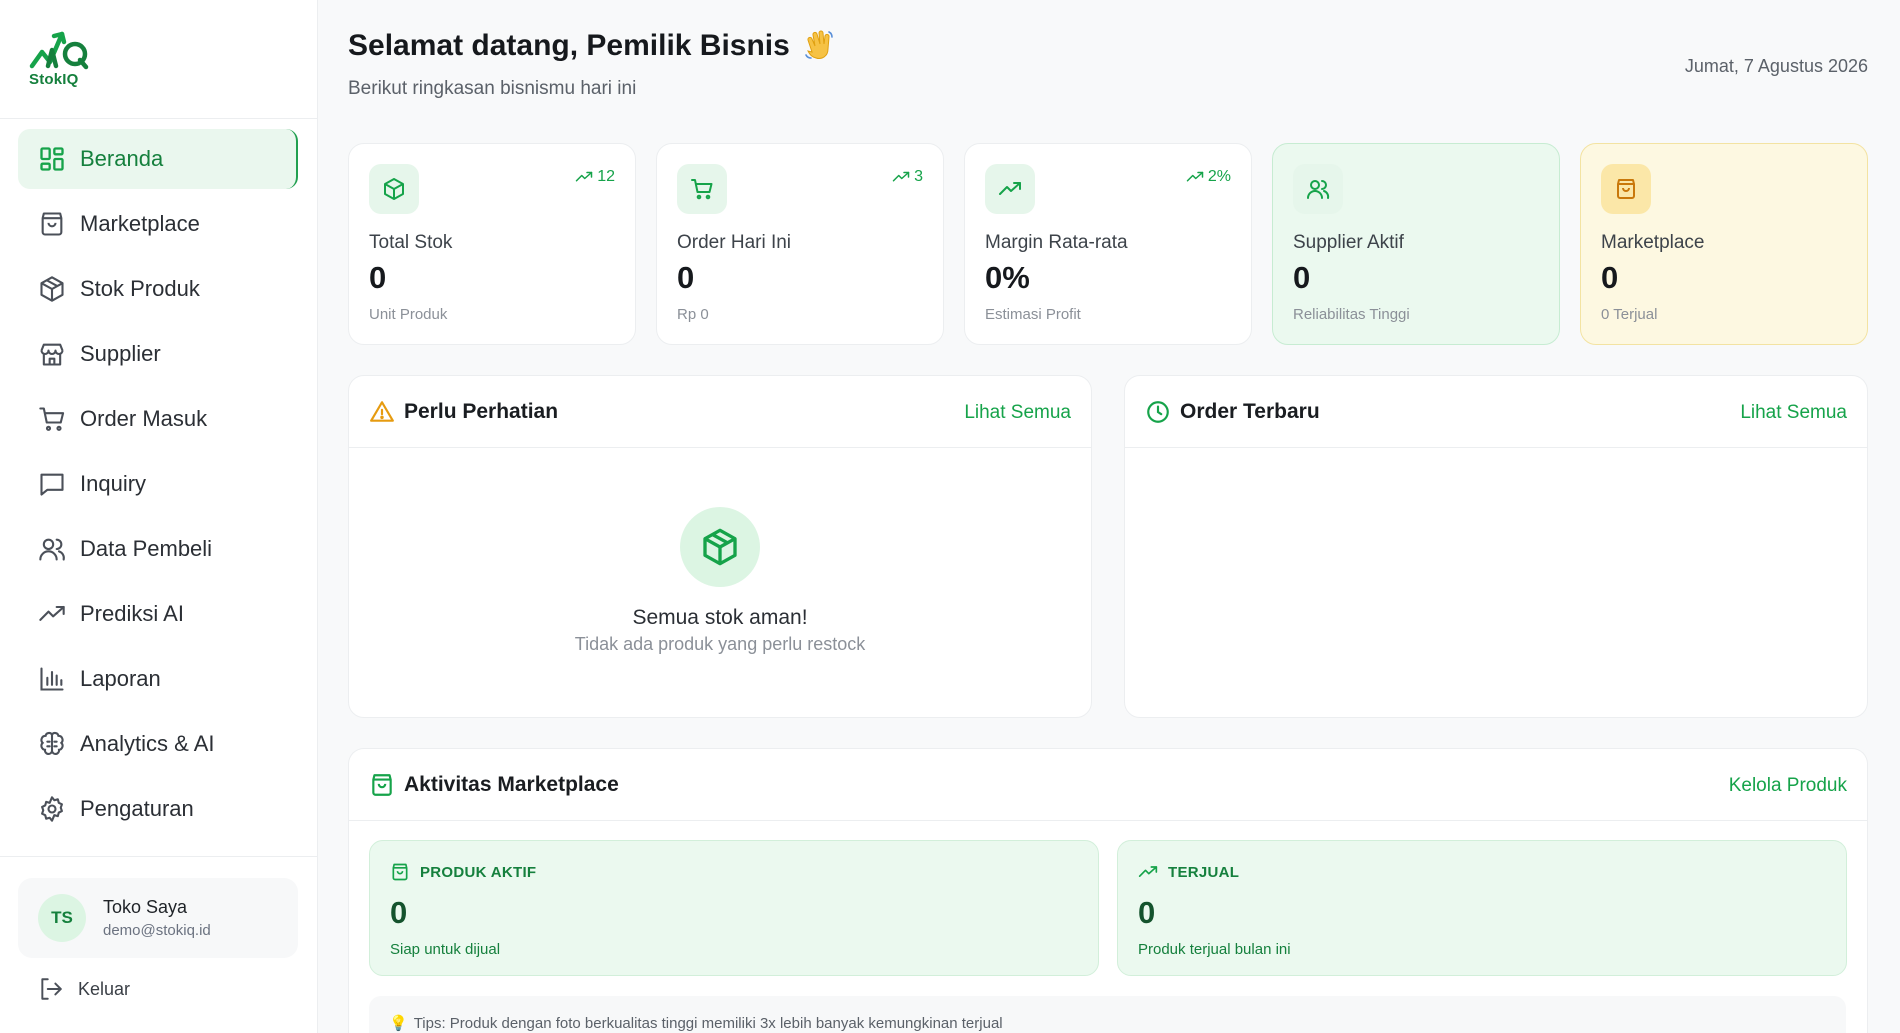 This screenshot has width=1900, height=1033. Describe the element at coordinates (1351, 314) in the screenshot. I see `stat-desc: Reliabilitas Tinggi` at that location.